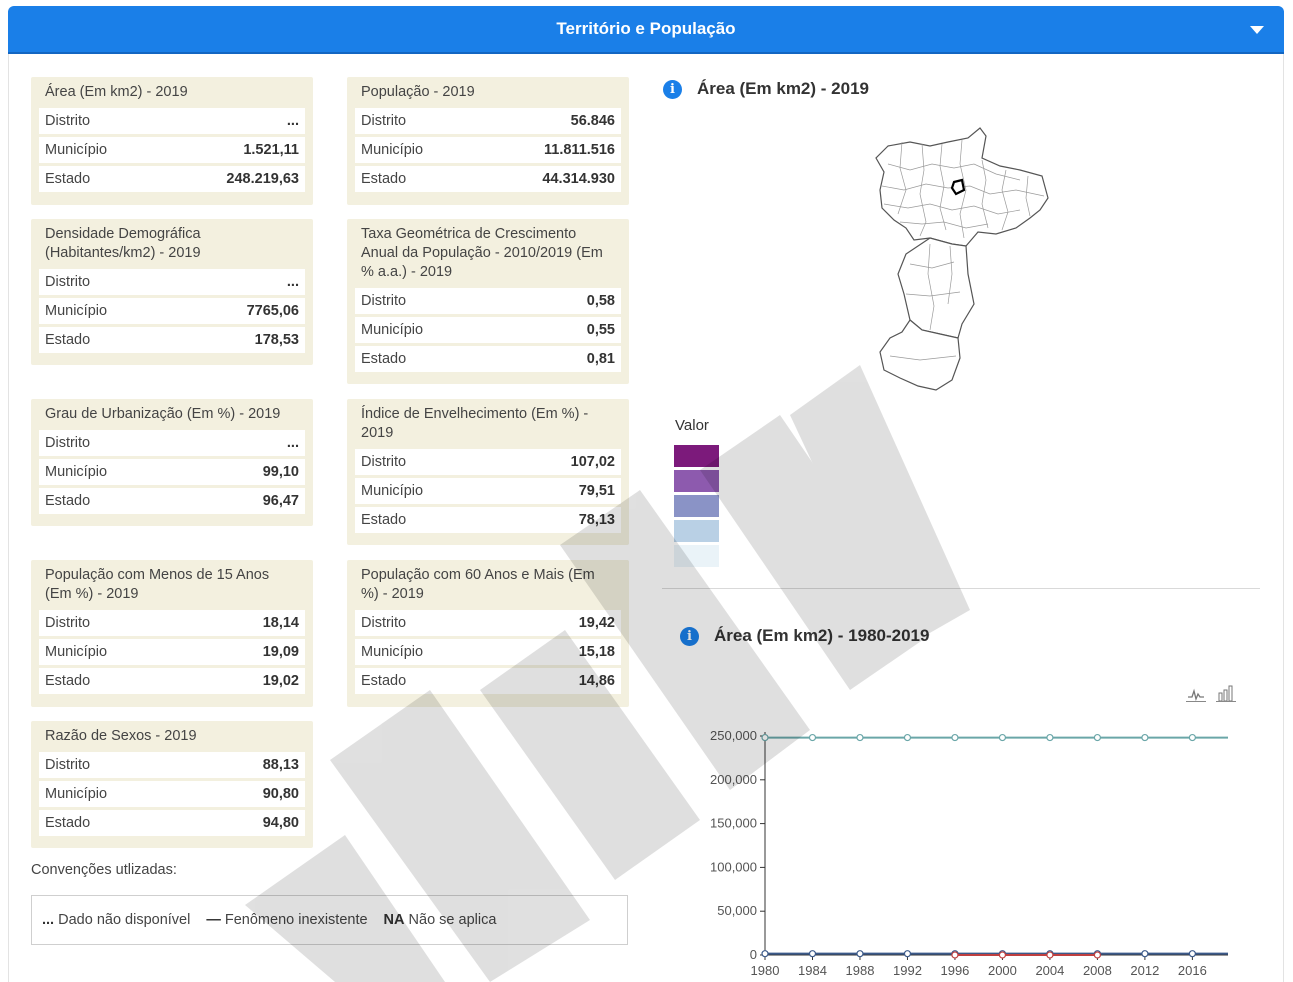 The height and width of the screenshot is (982, 1293). What do you see at coordinates (596, 681) in the screenshot?
I see `row-value: 14,86` at bounding box center [596, 681].